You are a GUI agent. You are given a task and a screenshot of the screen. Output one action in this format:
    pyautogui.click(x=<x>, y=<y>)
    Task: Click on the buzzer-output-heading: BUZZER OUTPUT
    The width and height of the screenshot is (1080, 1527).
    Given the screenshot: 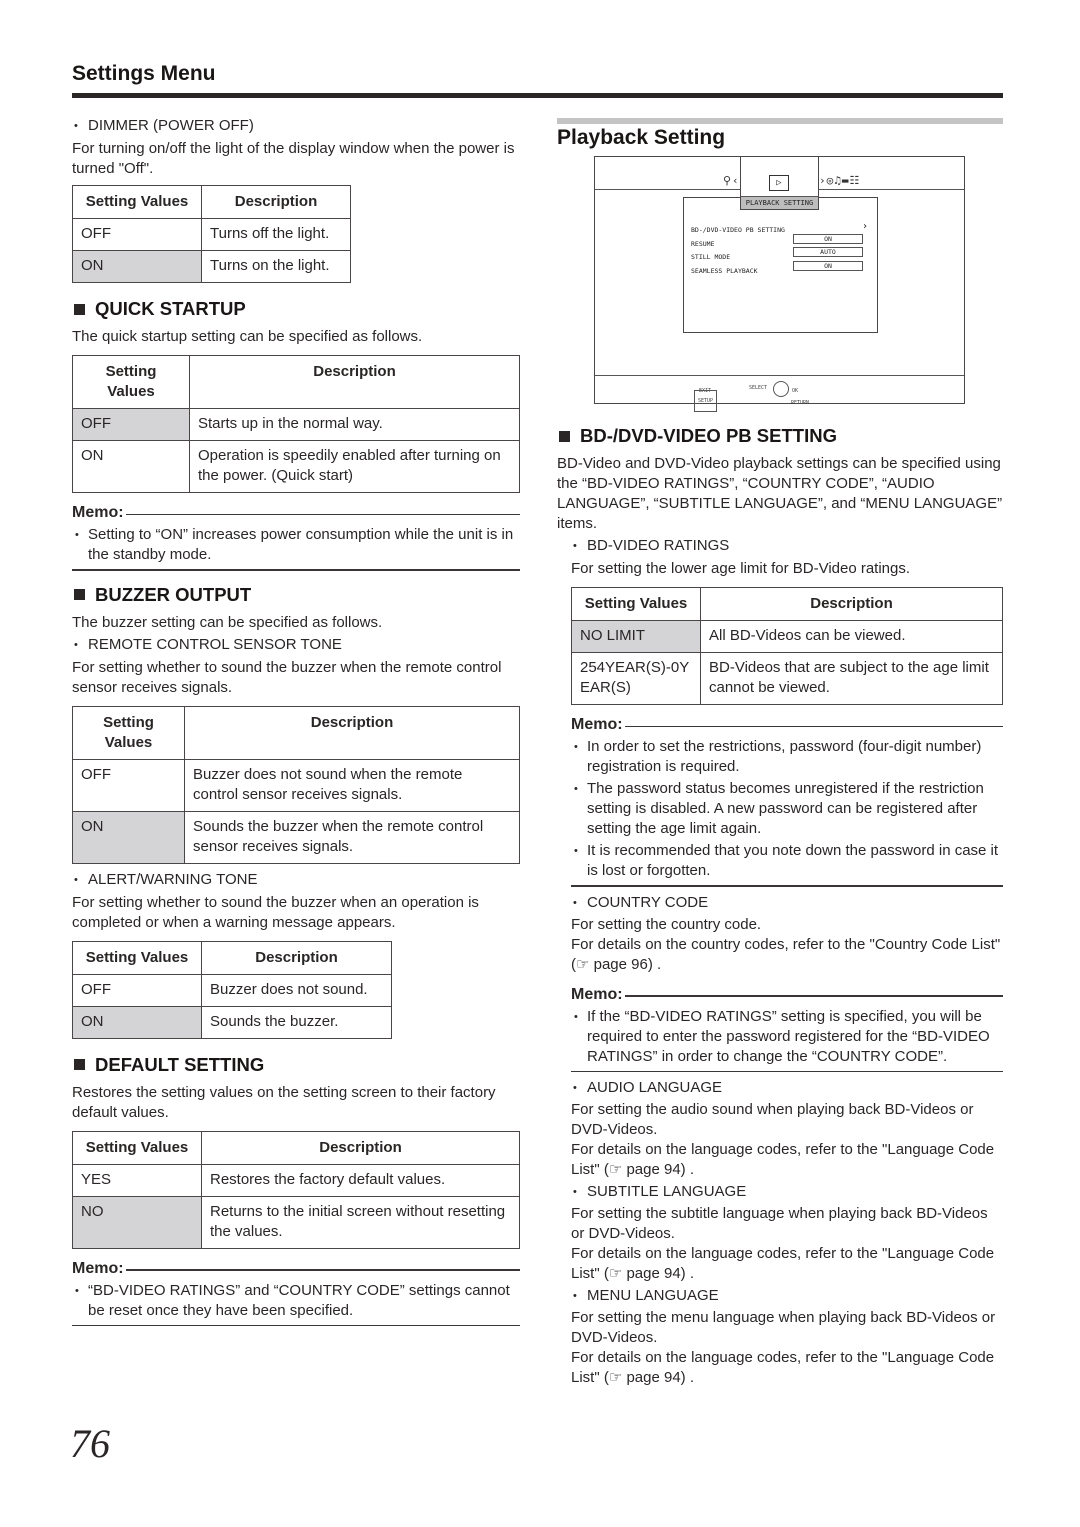 What is the action you would take?
    pyautogui.click(x=296, y=594)
    